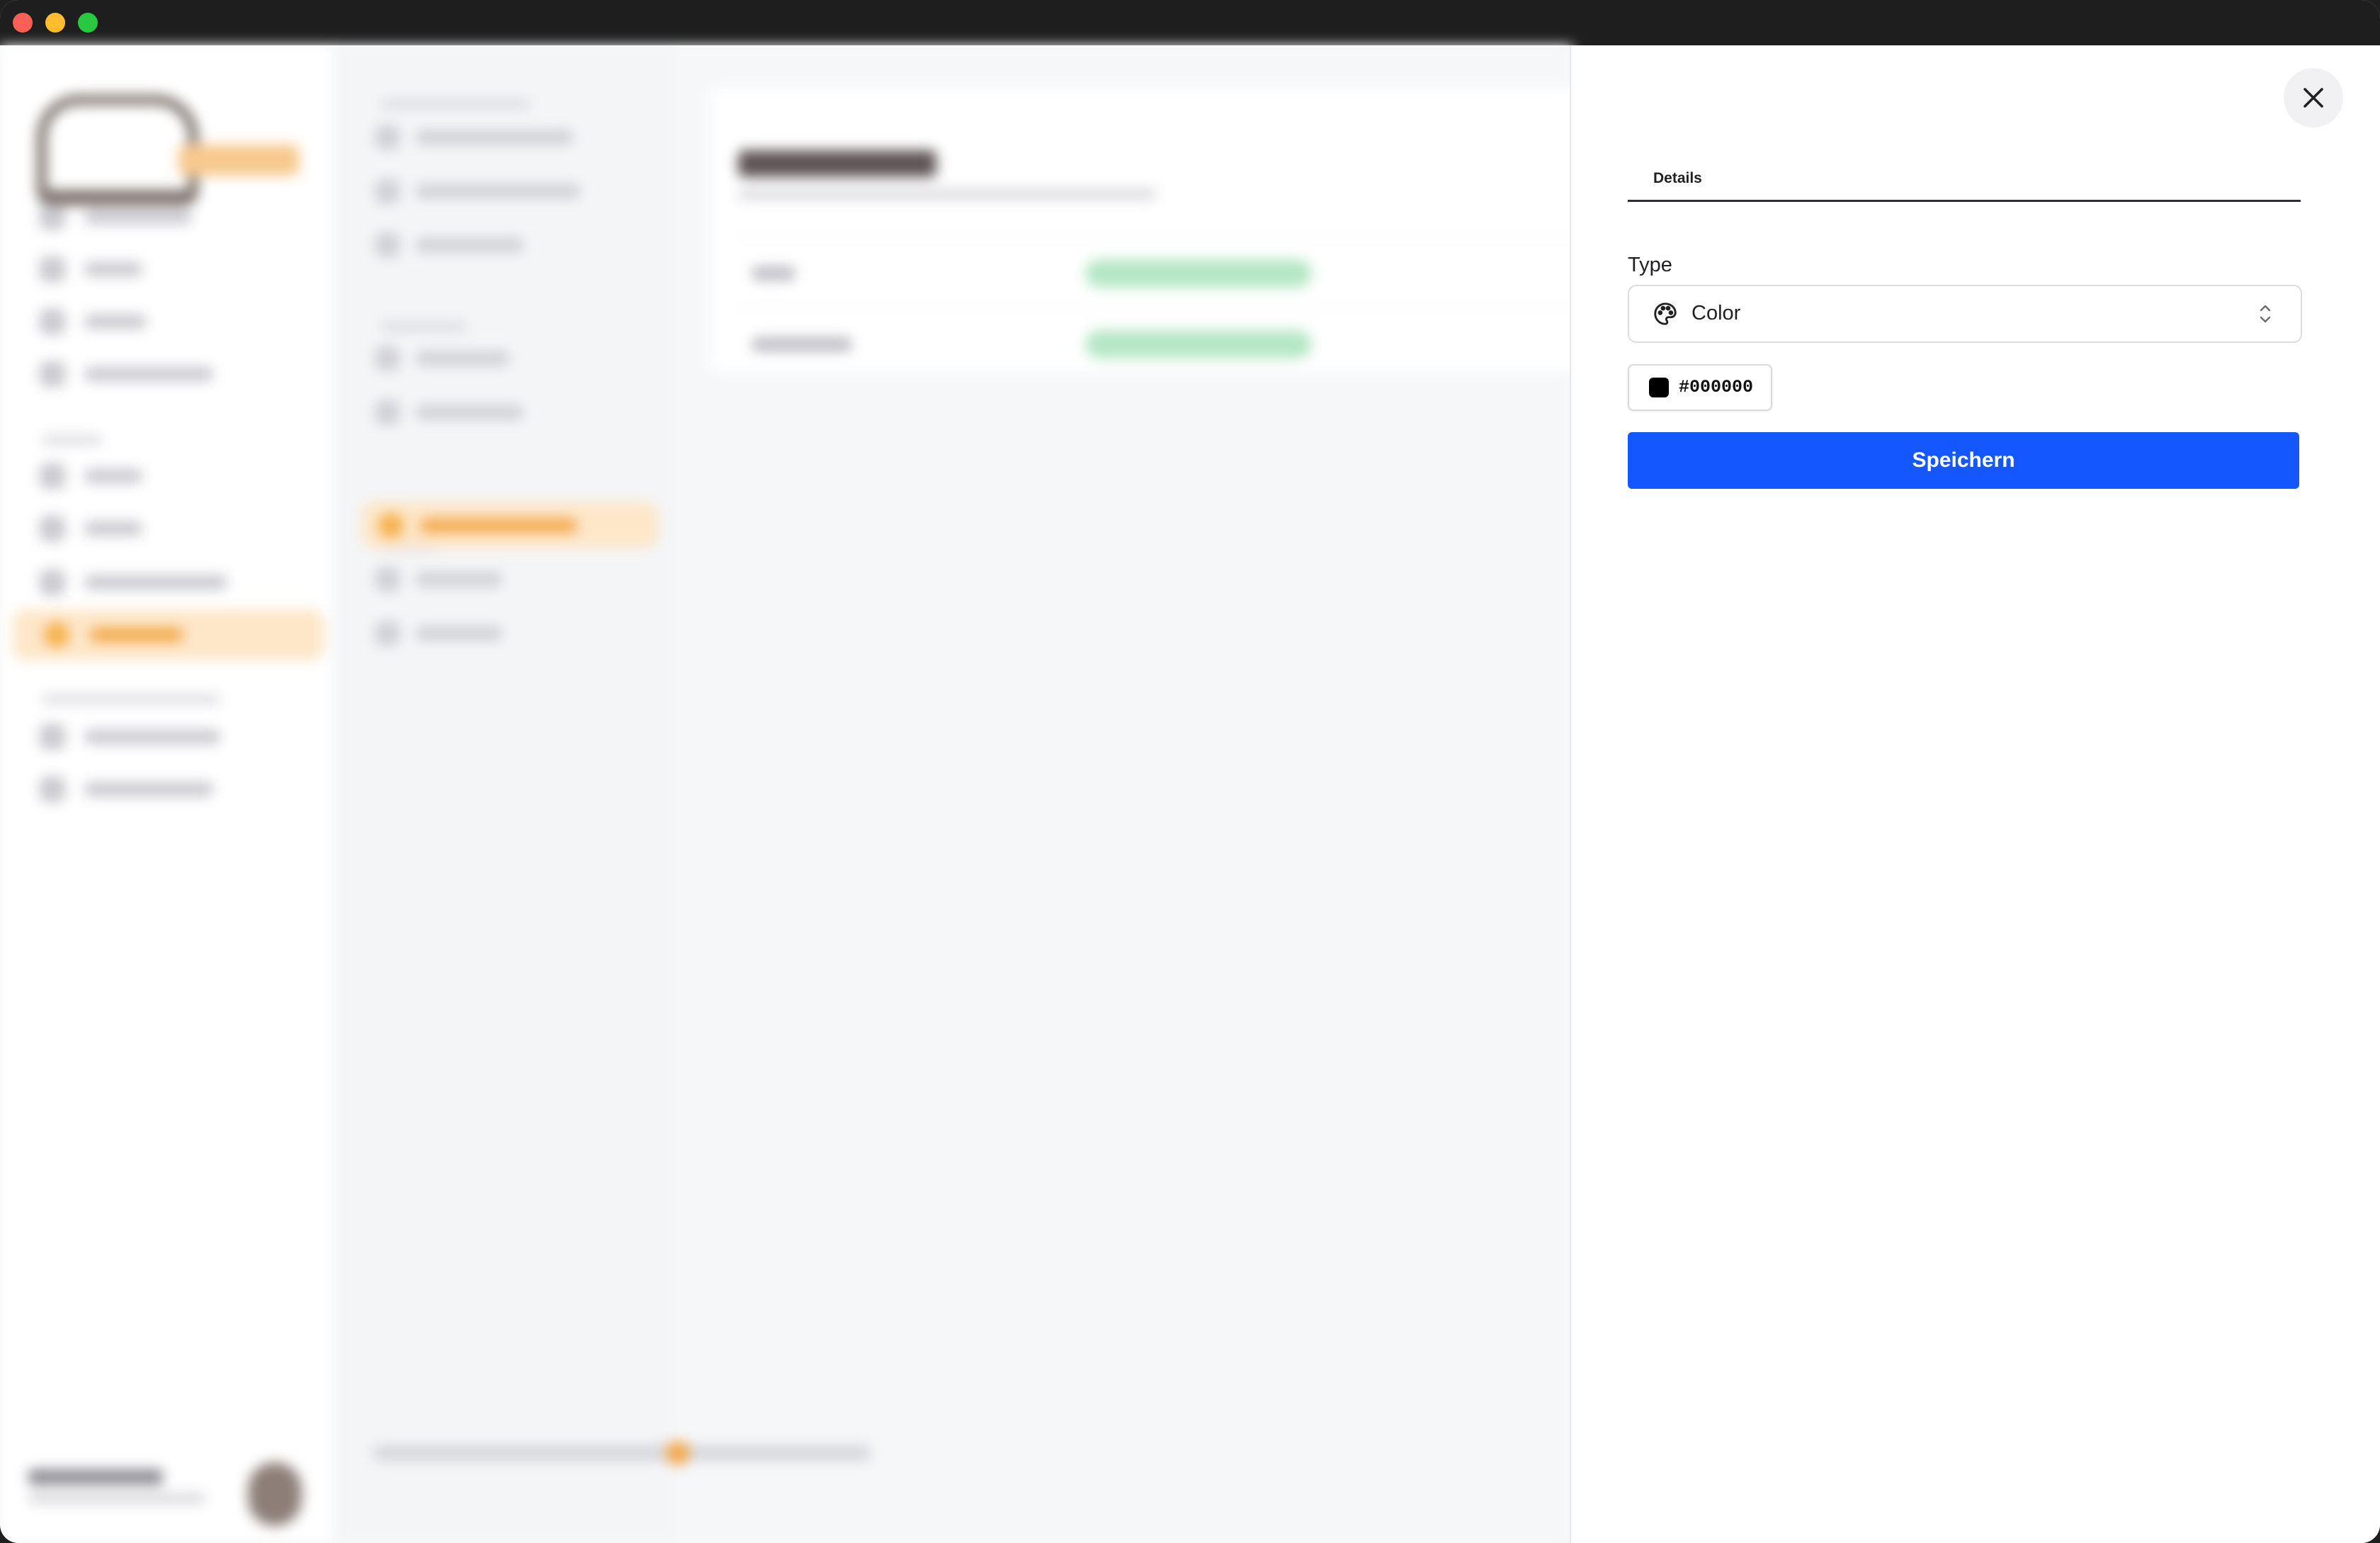 The image size is (2380, 1543). What do you see at coordinates (116, 1498) in the screenshot?
I see `user-email` at bounding box center [116, 1498].